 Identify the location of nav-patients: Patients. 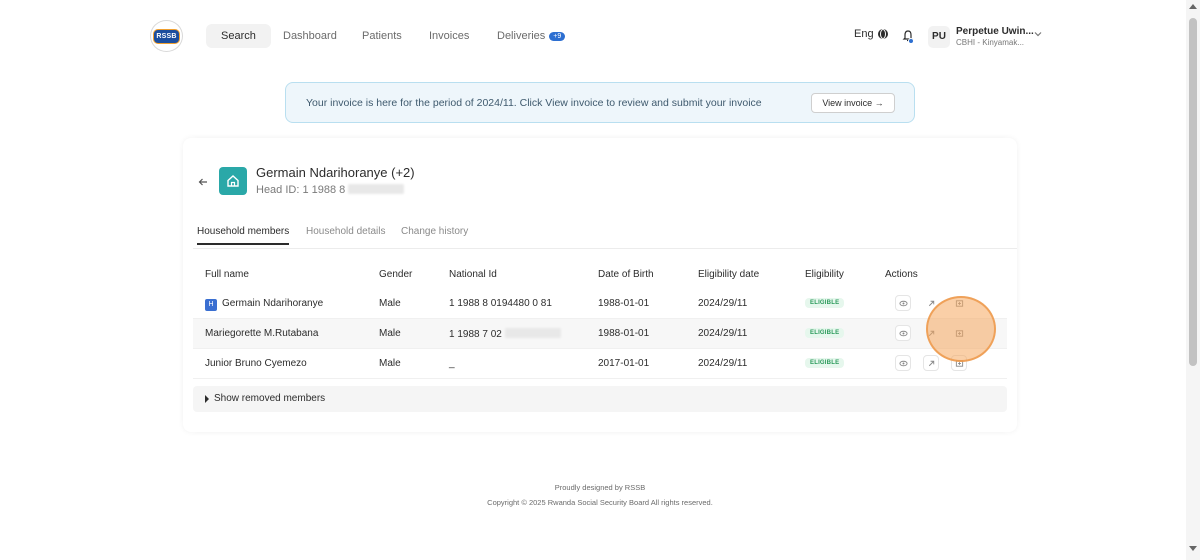
(382, 36).